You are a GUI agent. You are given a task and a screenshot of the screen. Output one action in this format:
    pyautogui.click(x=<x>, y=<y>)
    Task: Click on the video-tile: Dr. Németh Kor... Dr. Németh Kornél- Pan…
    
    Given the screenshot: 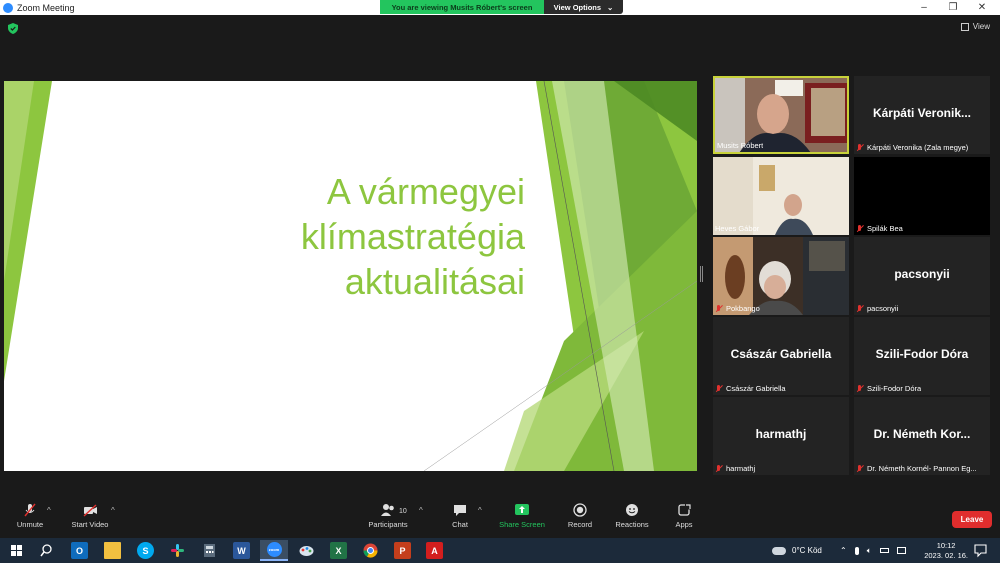 What is the action you would take?
    pyautogui.click(x=922, y=436)
    